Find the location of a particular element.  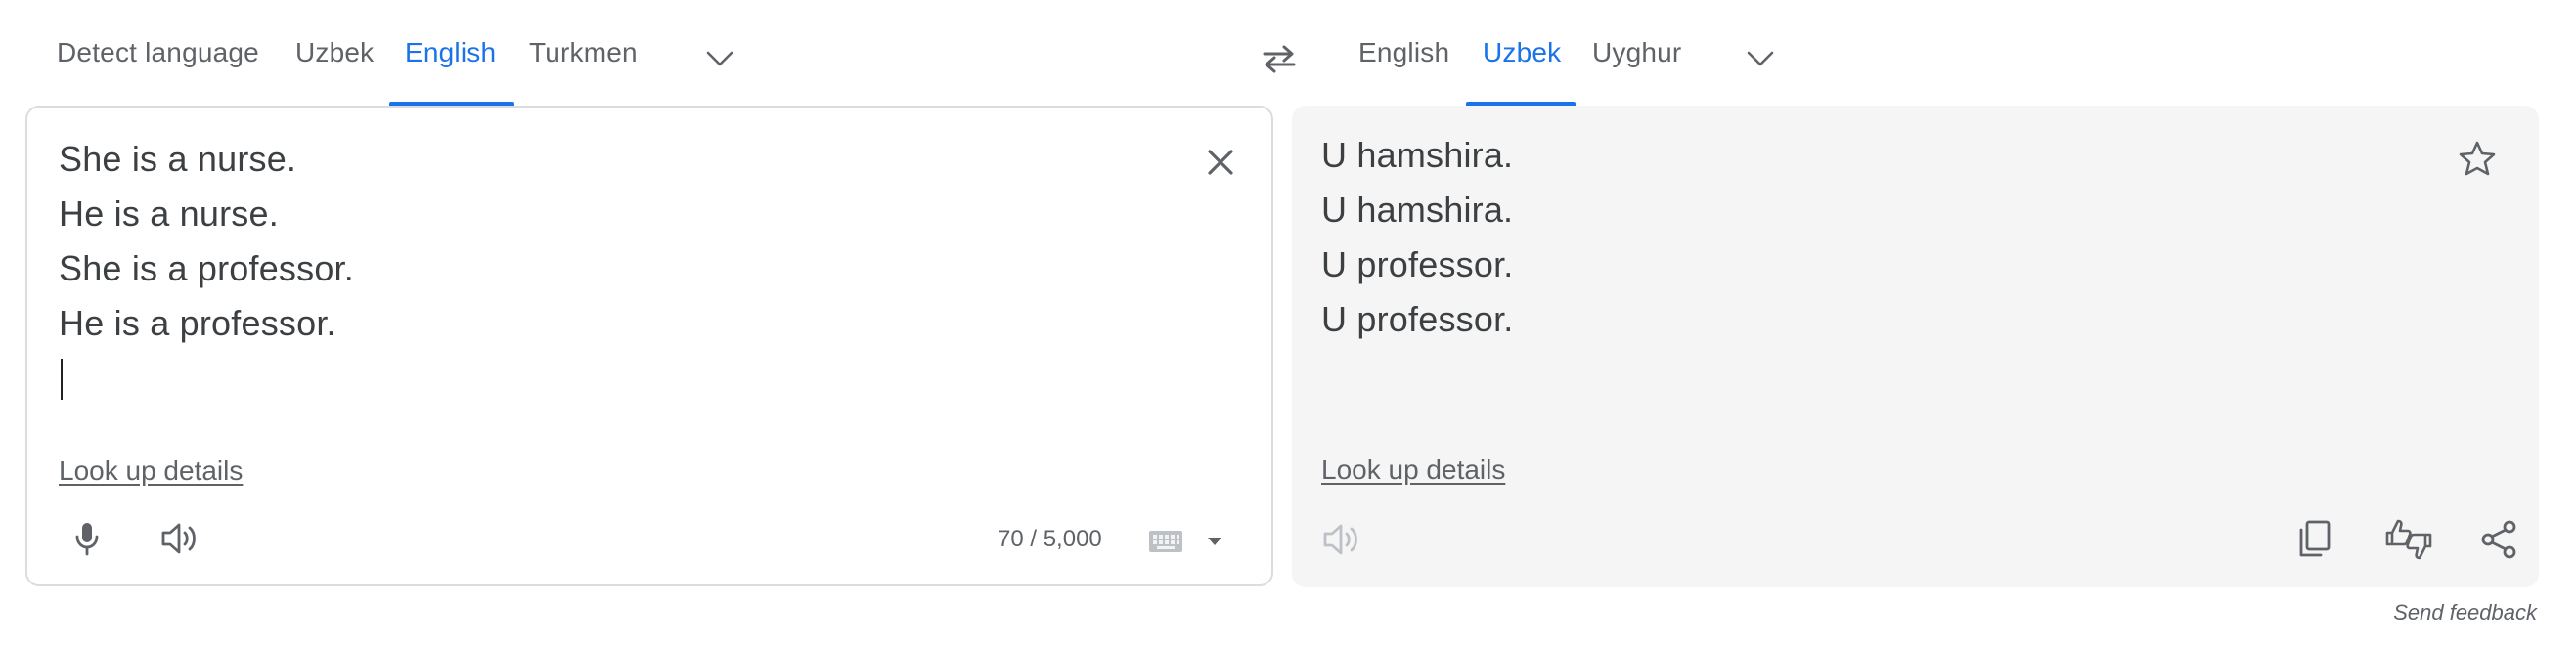

swap-languages-icon is located at coordinates (1279, 59).